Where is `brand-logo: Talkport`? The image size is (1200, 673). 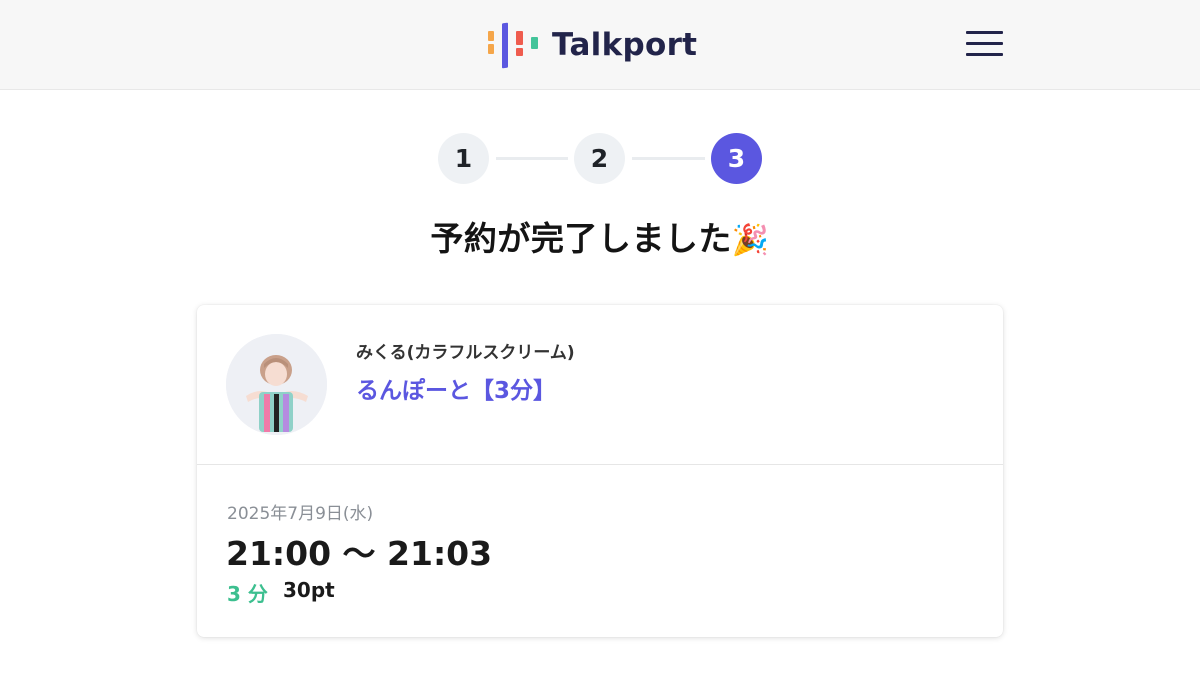
brand-logo: Talkport is located at coordinates (592, 45).